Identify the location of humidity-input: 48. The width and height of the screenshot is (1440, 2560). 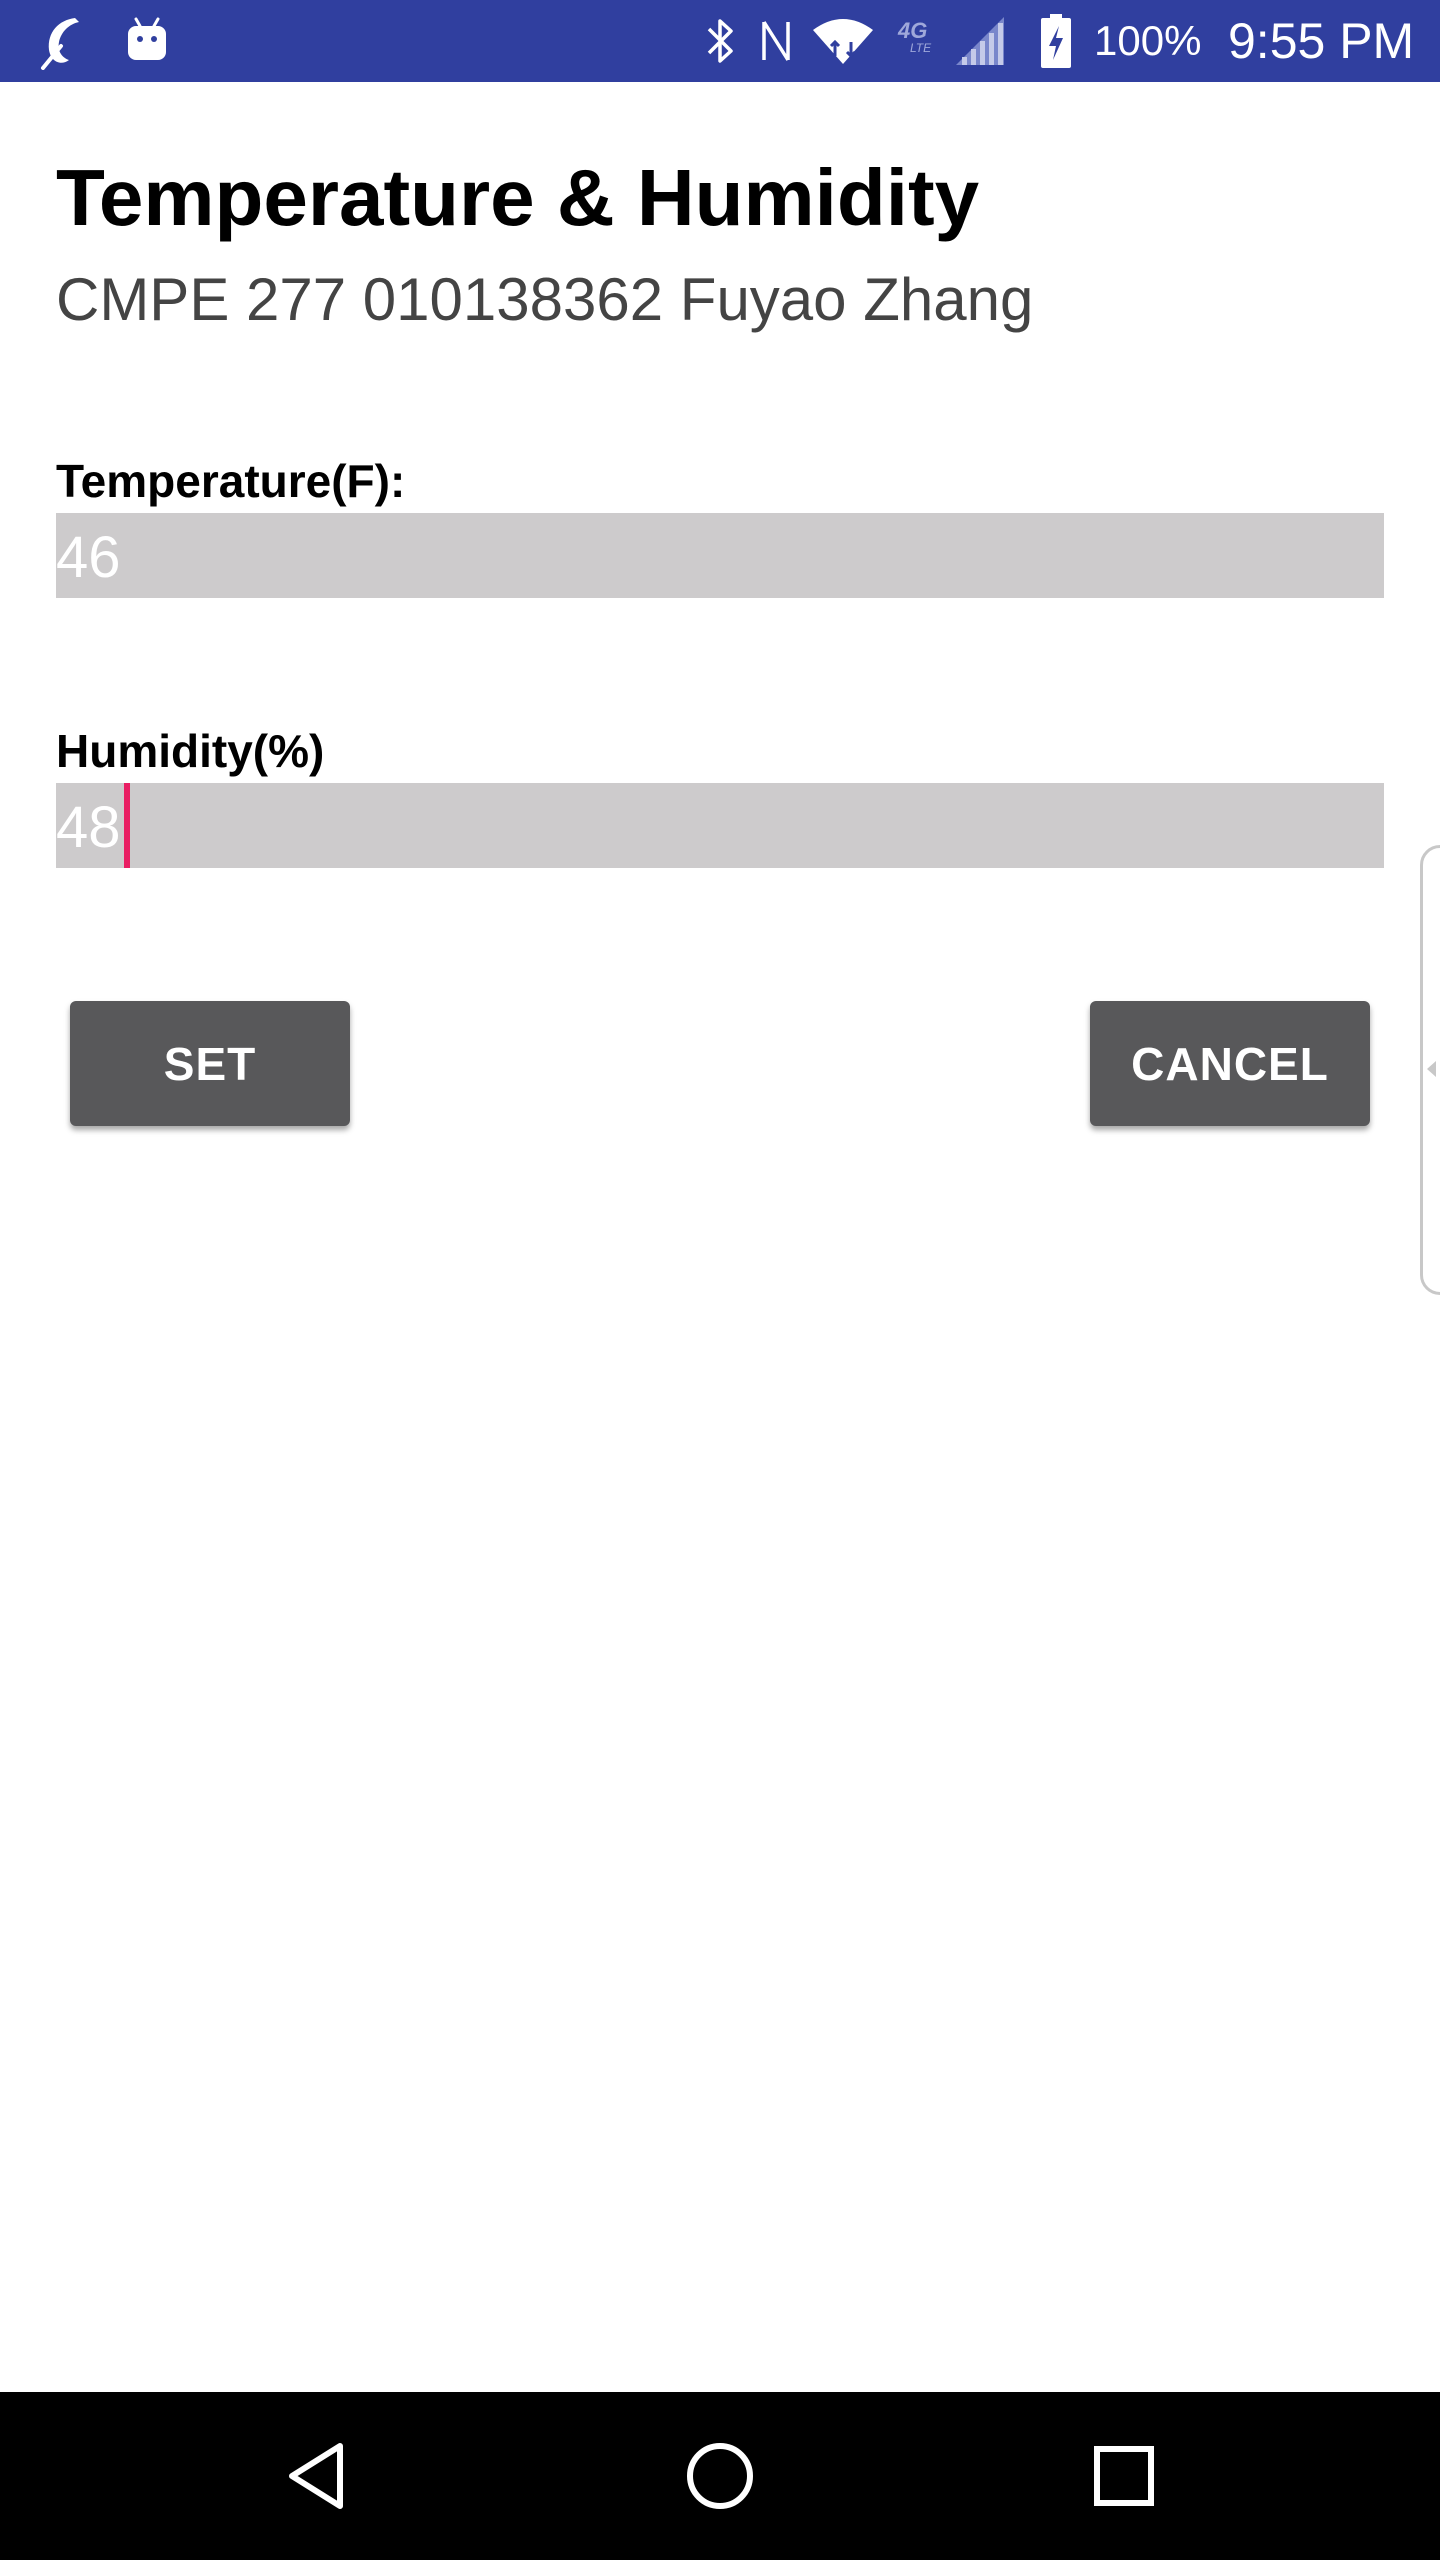
(720, 825).